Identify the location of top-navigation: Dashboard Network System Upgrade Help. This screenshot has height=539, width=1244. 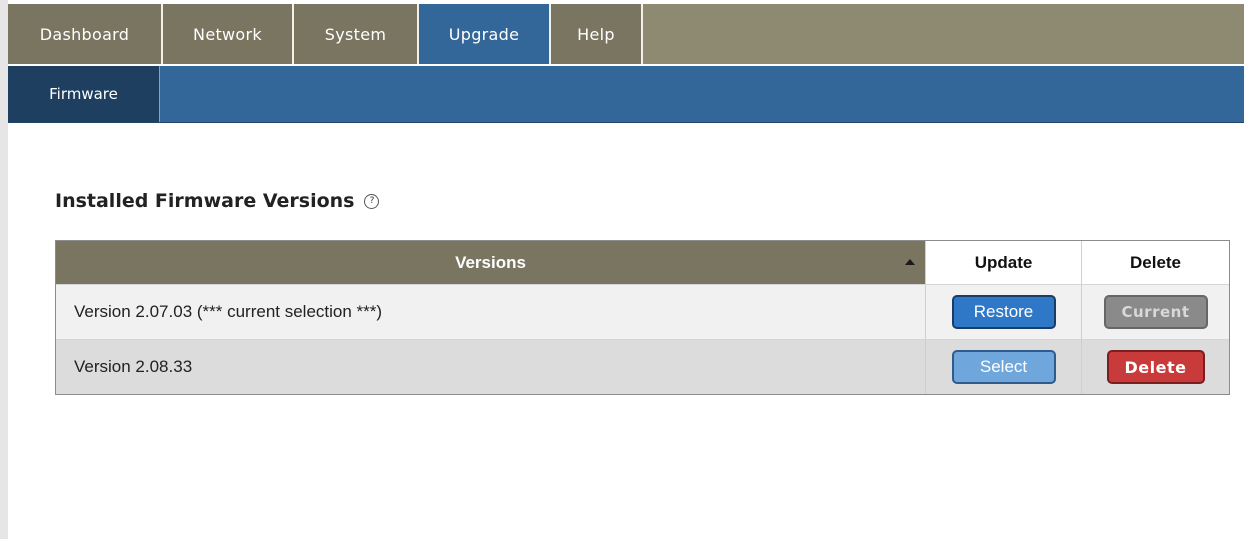
(626, 34).